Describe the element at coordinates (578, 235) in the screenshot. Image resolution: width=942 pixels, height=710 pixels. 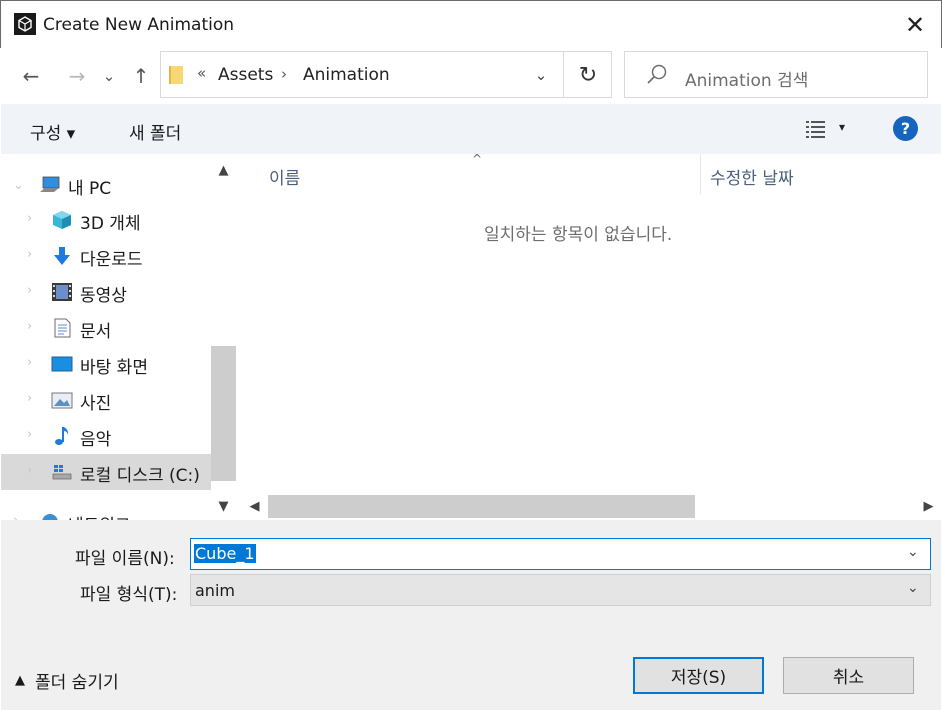
I see `empty-message: 일치하는 항목이 없습니다.` at that location.